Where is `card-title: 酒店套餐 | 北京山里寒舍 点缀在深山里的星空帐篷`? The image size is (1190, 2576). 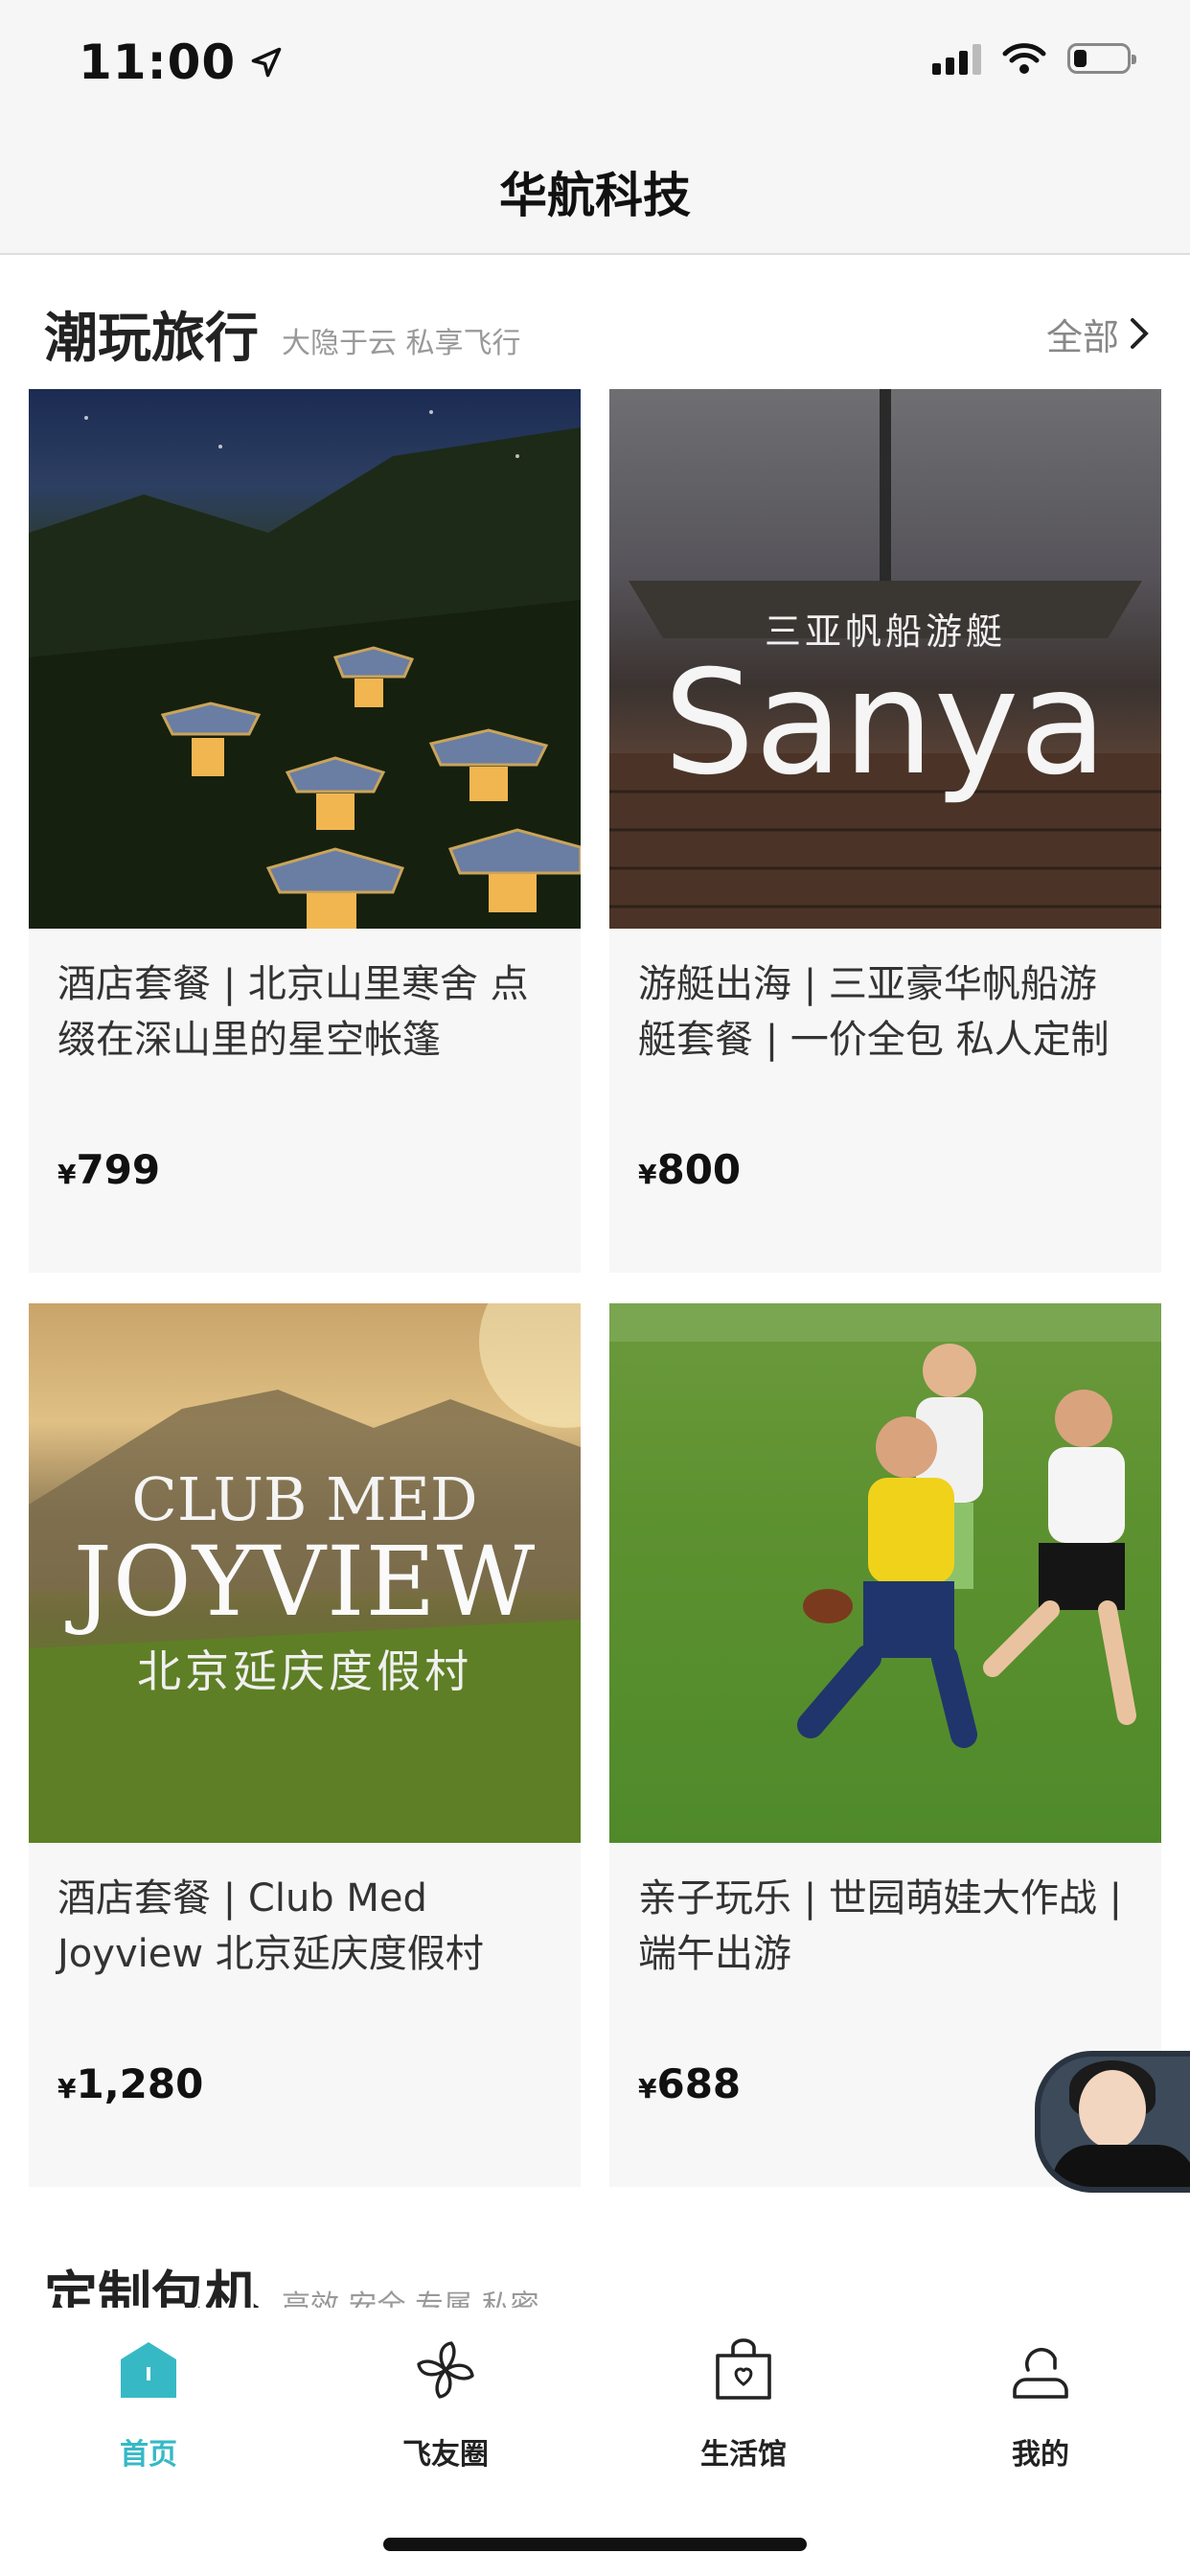
card-title: 酒店套餐 | 北京山里寒舍 点缀在深山里的星空帐篷 is located at coordinates (293, 1012).